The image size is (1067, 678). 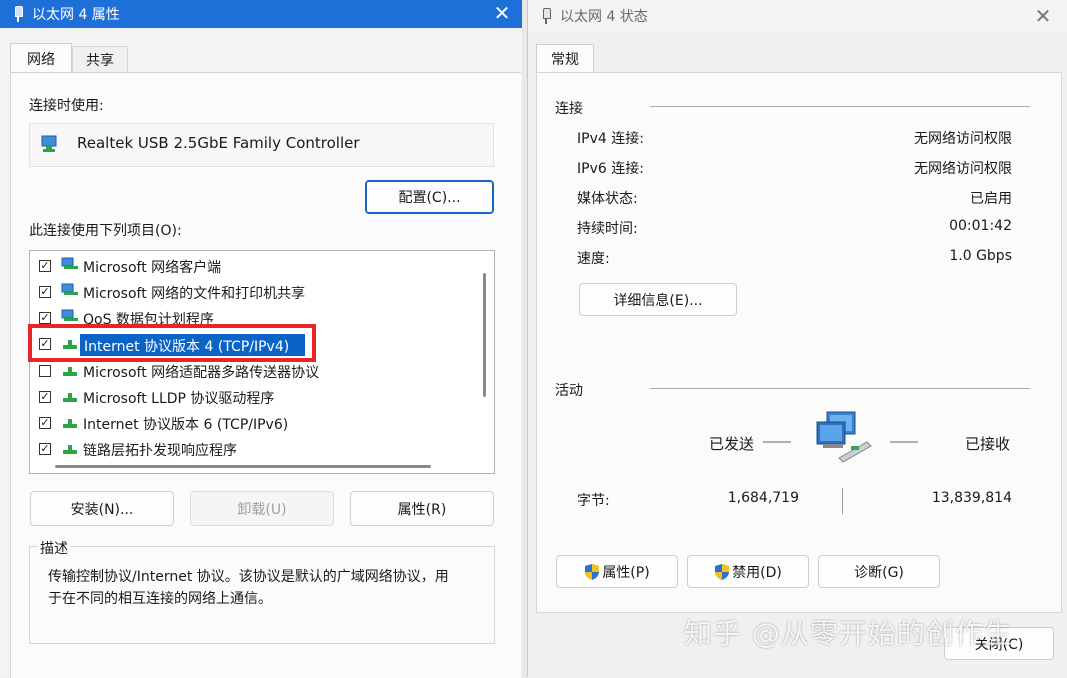 I want to click on bytes-received-value: 13,839,814, so click(x=971, y=498).